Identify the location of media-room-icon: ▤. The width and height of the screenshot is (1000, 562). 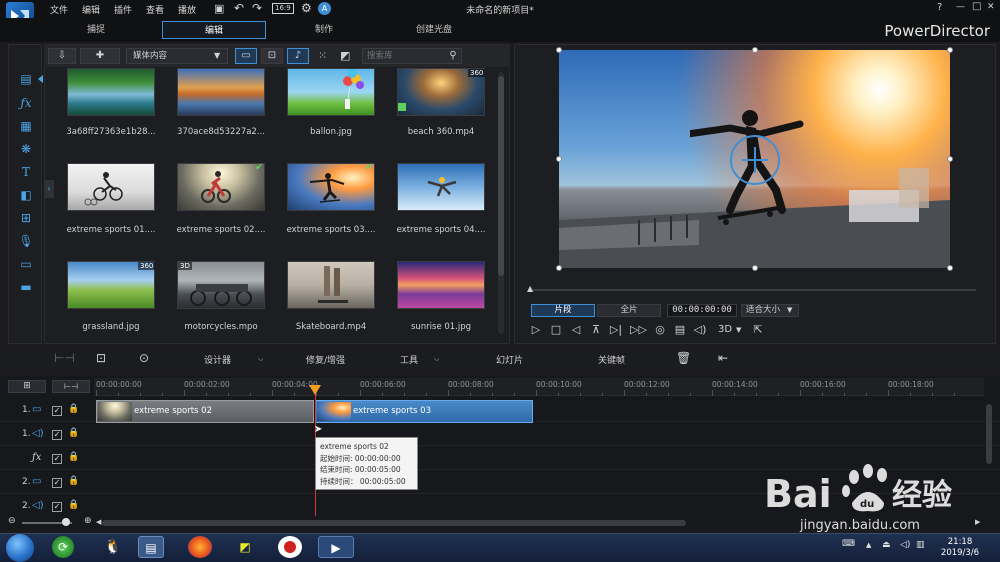
(26, 80).